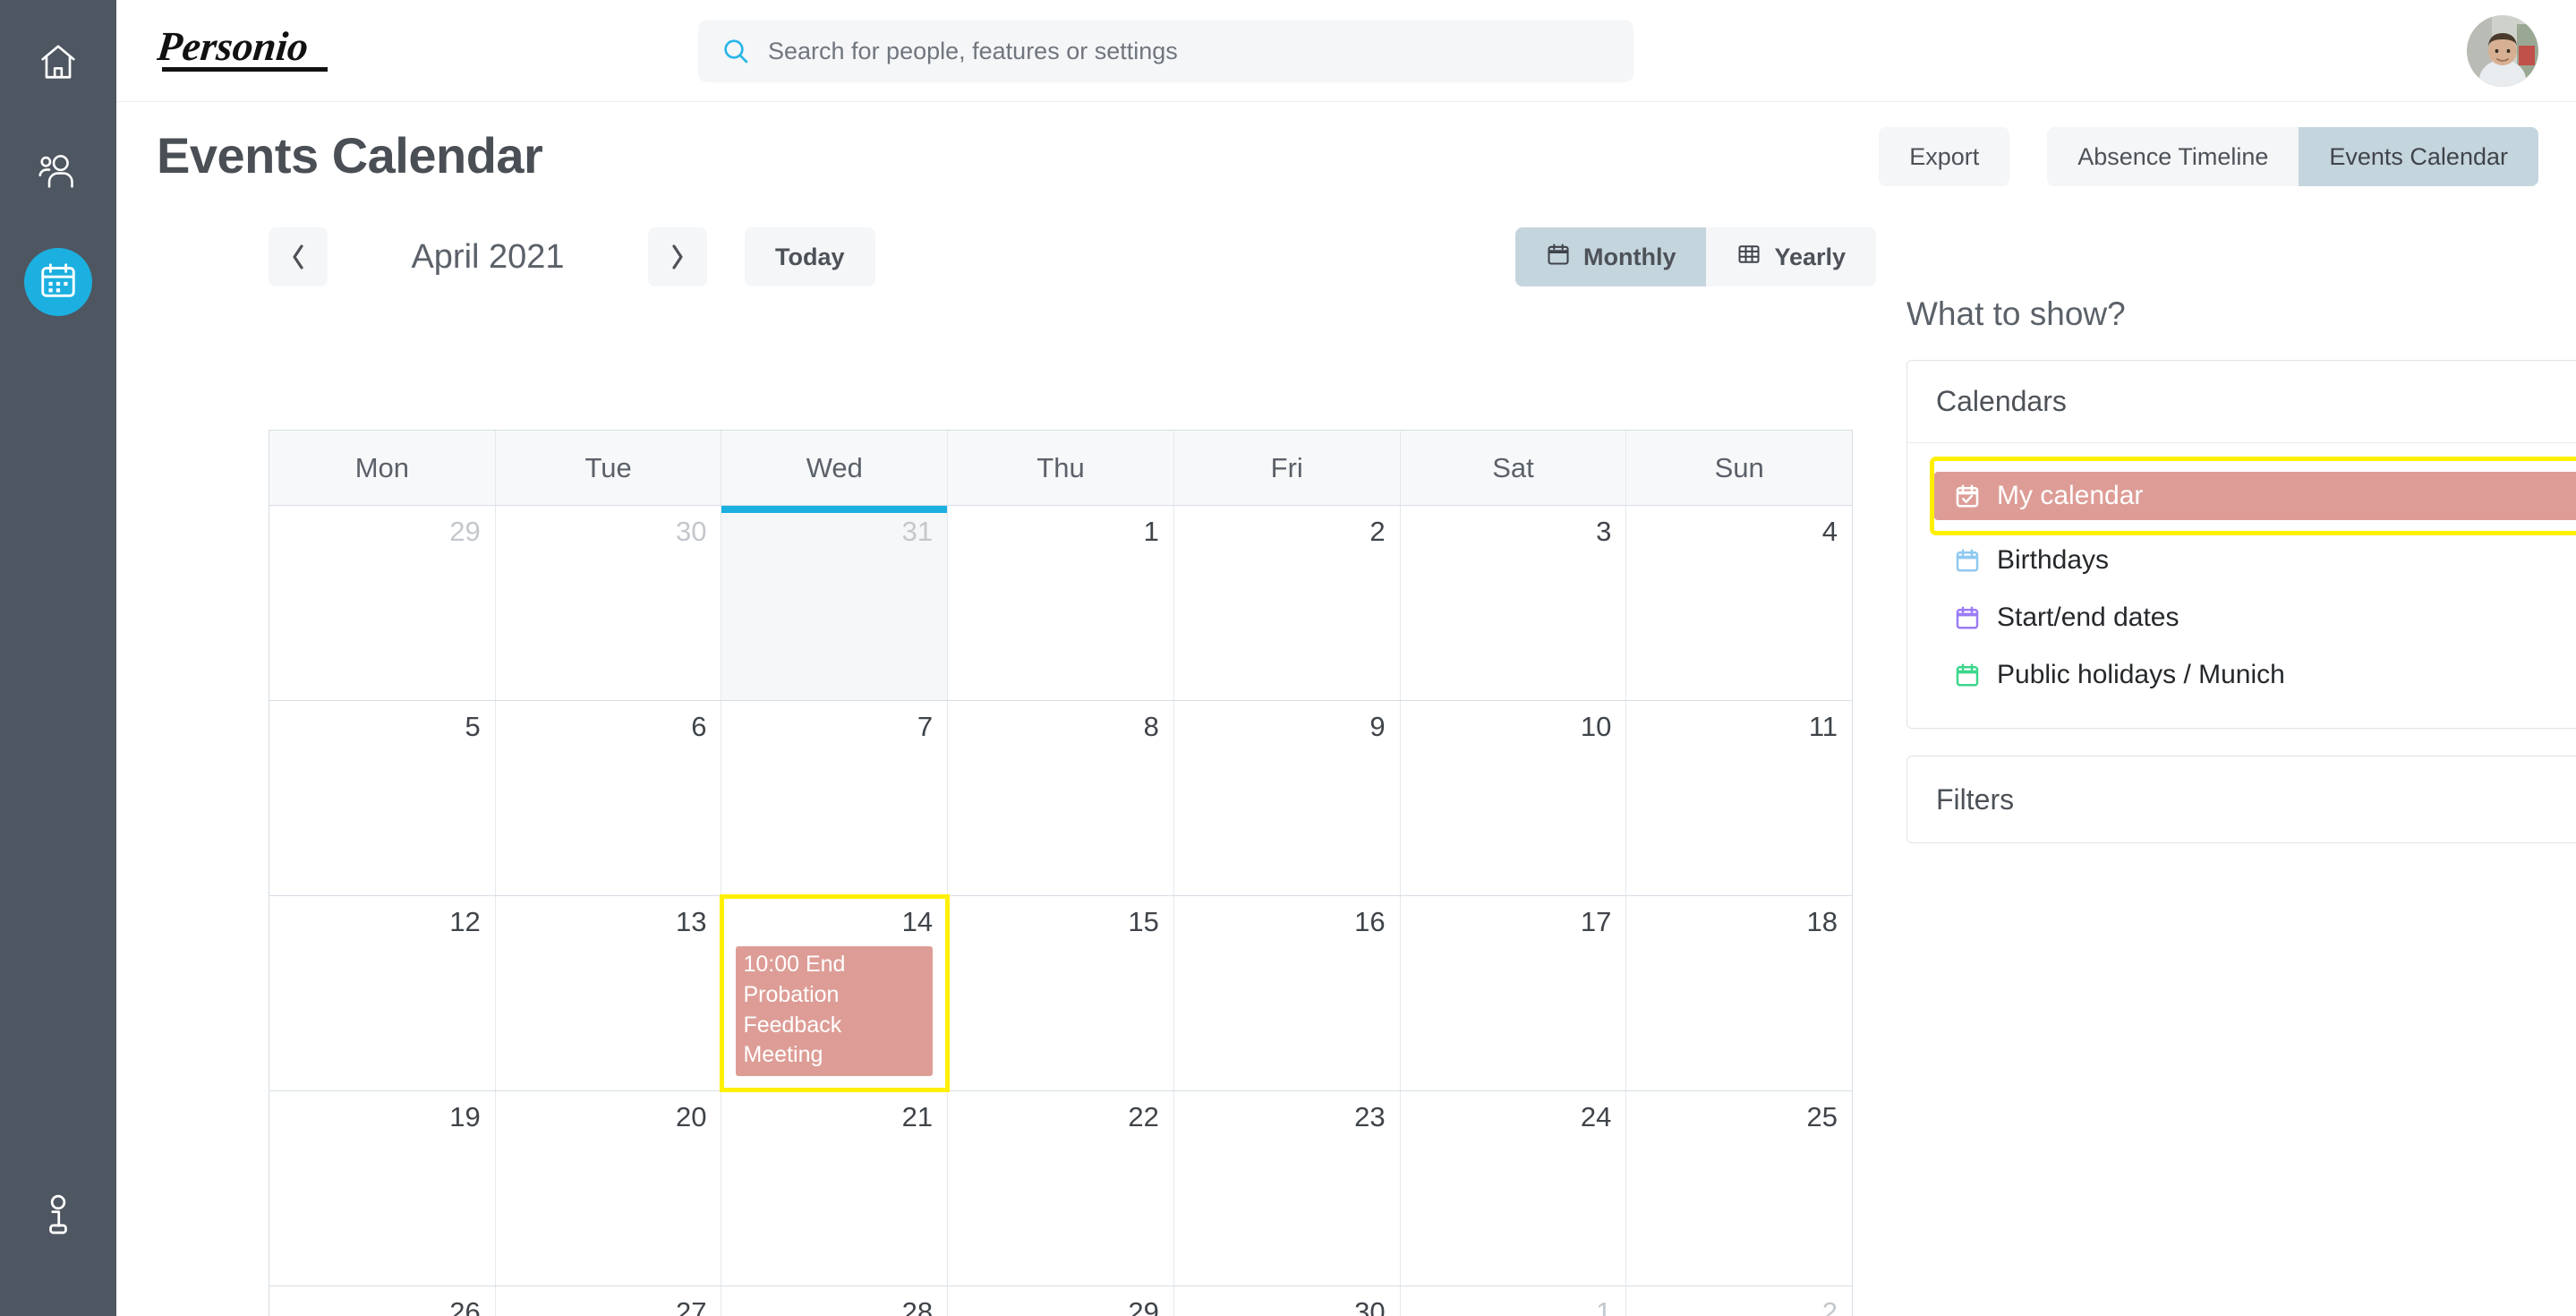 The width and height of the screenshot is (2576, 1316). I want to click on people-icon, so click(58, 173).